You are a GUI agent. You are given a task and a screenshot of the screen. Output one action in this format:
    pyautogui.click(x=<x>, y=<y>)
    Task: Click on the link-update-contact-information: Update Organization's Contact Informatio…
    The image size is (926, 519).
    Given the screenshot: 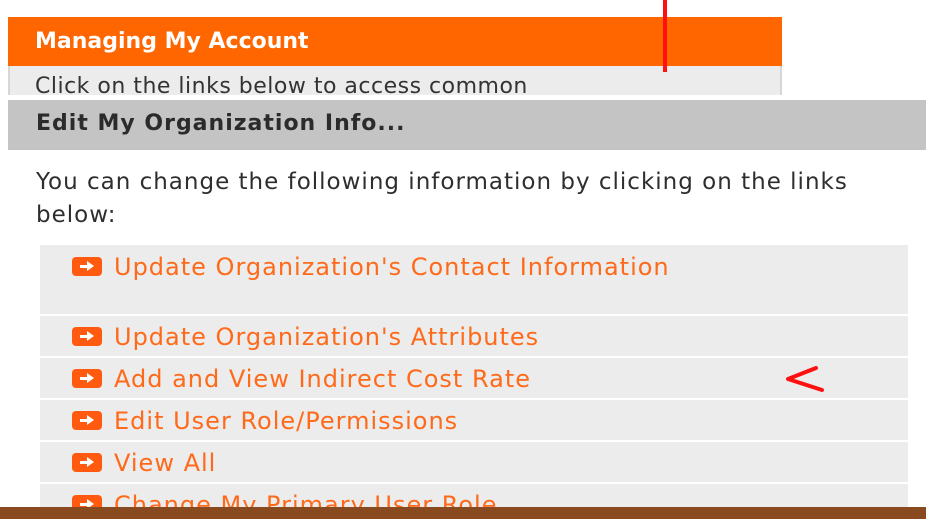 What is the action you would take?
    pyautogui.click(x=474, y=280)
    